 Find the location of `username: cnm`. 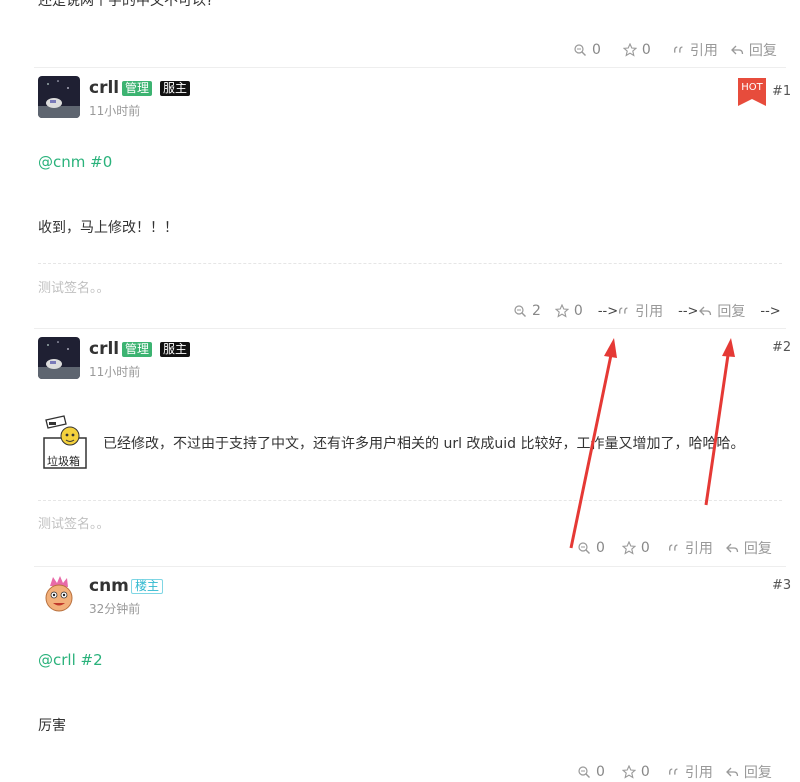

username: cnm is located at coordinates (109, 586).